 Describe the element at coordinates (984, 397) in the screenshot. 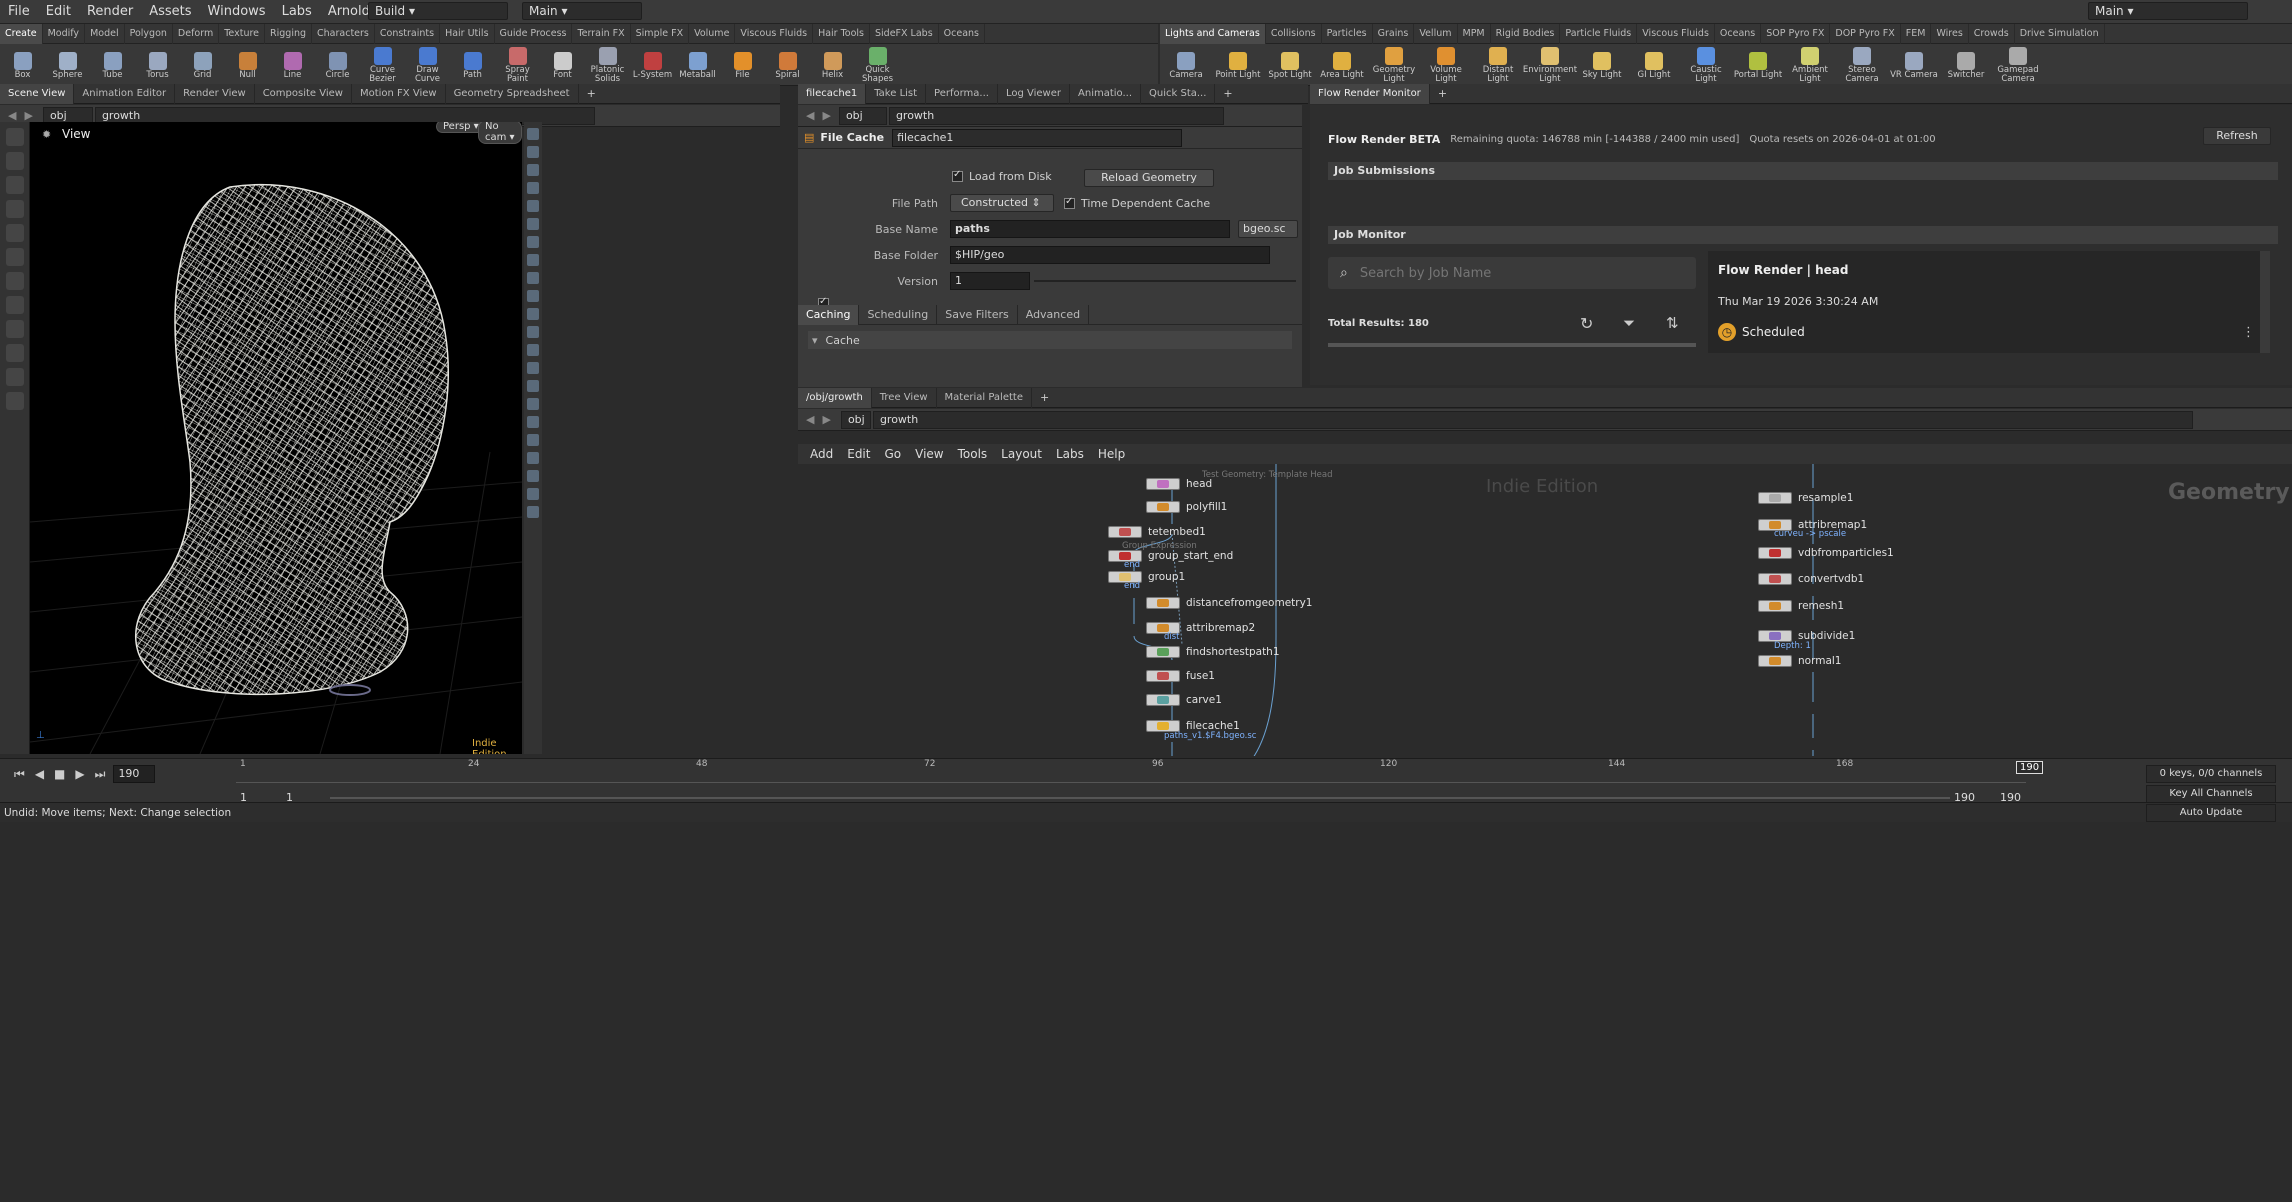

I see `pane-tab: Material Palette` at that location.